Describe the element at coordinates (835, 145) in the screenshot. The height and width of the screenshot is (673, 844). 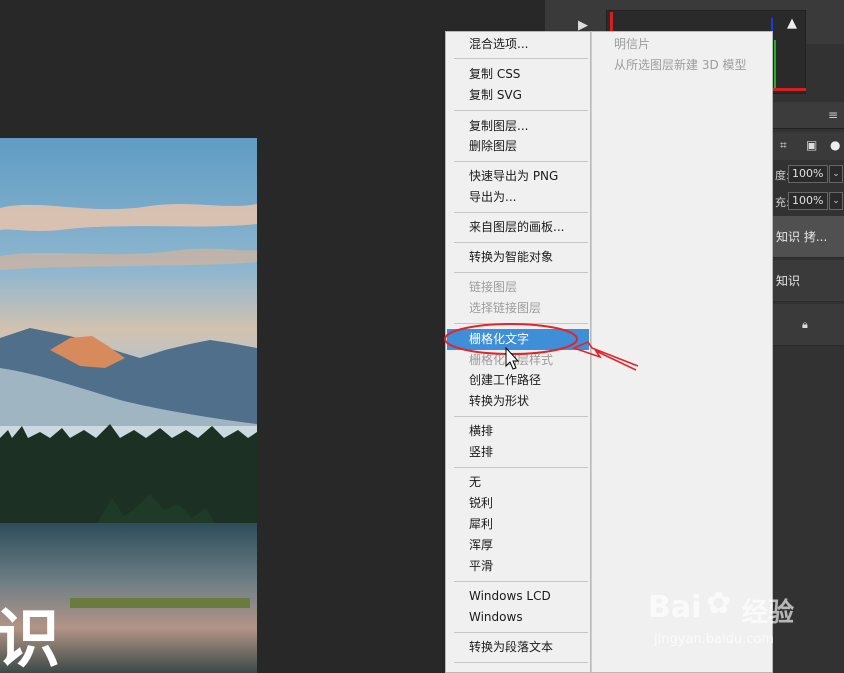
I see `circle-icon: ●` at that location.